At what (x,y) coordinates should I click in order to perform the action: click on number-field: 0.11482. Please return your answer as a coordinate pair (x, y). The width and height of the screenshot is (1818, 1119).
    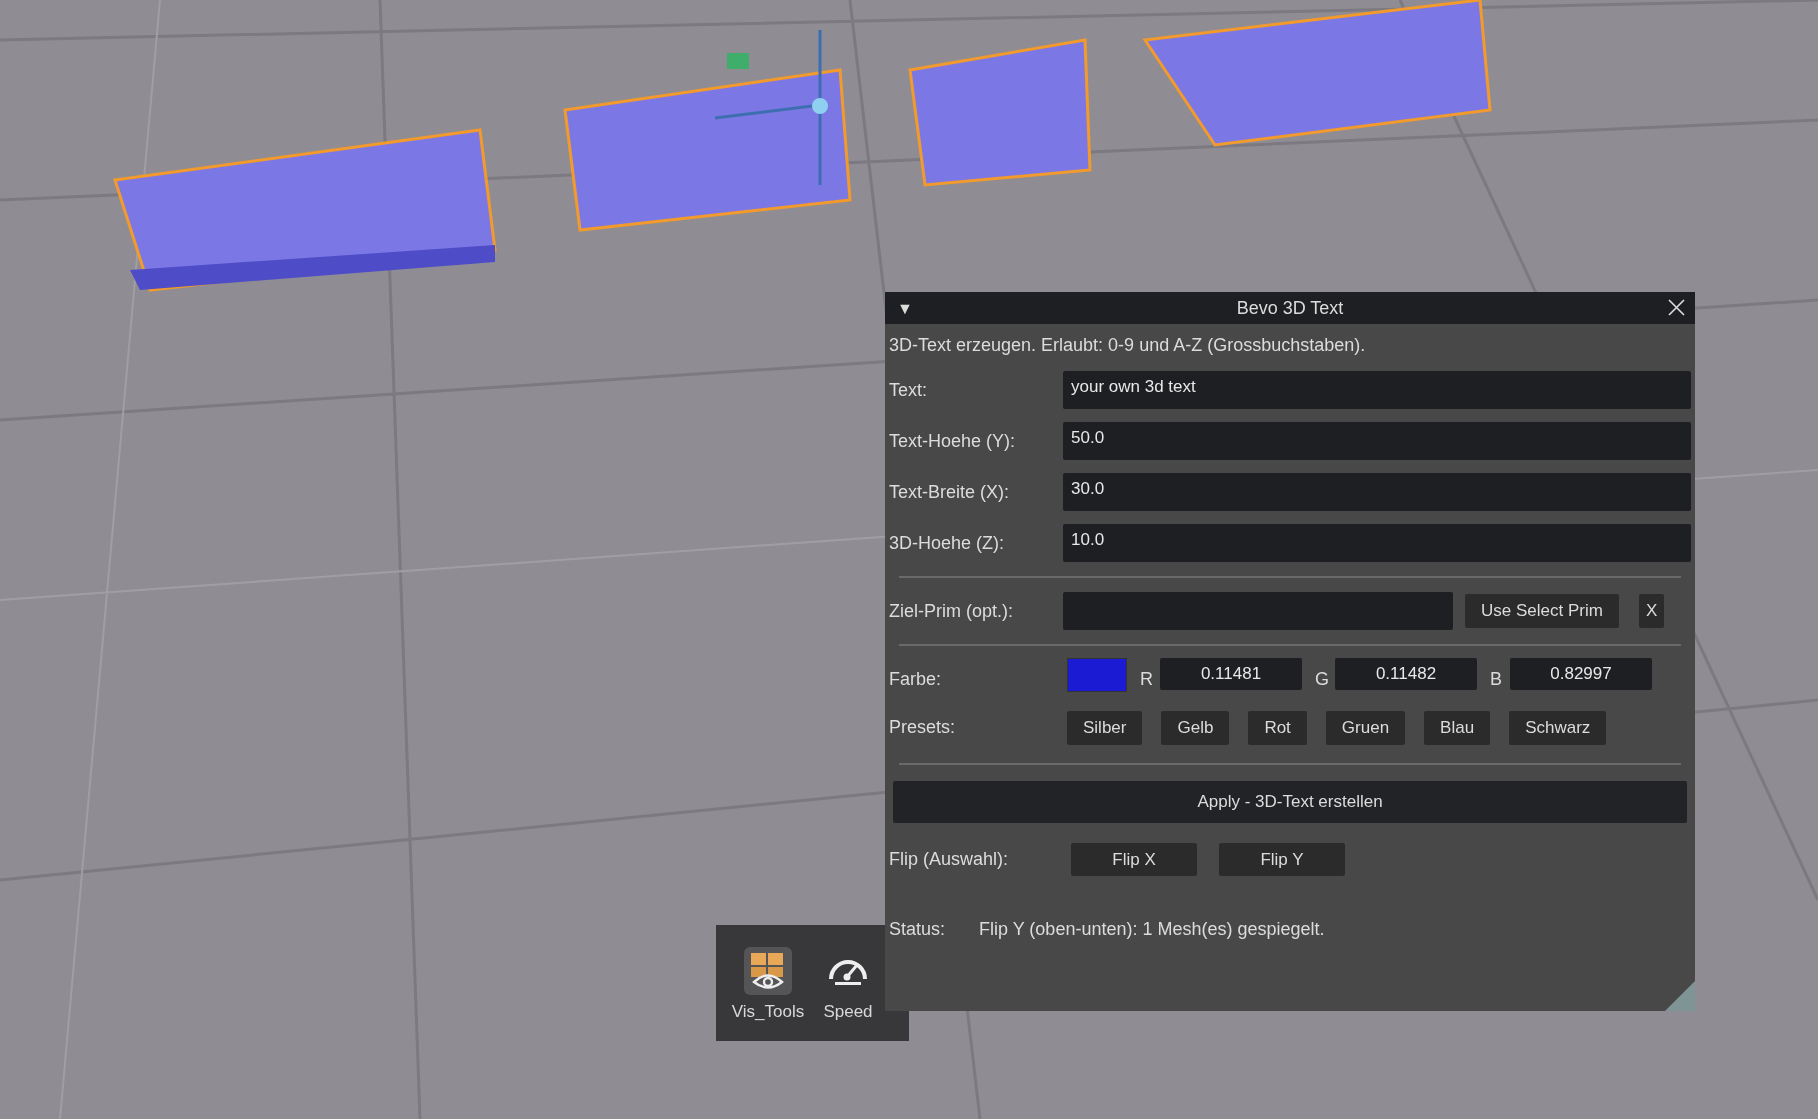
    Looking at the image, I should click on (1406, 674).